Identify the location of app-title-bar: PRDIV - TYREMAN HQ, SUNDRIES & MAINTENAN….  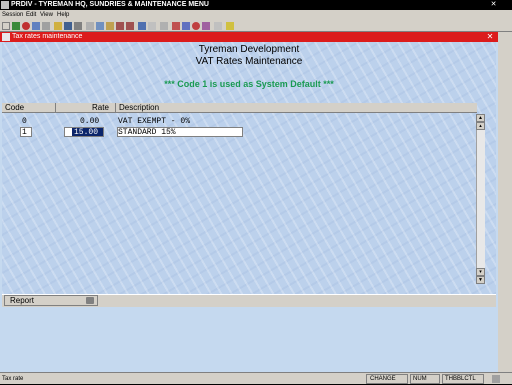
(256, 5).